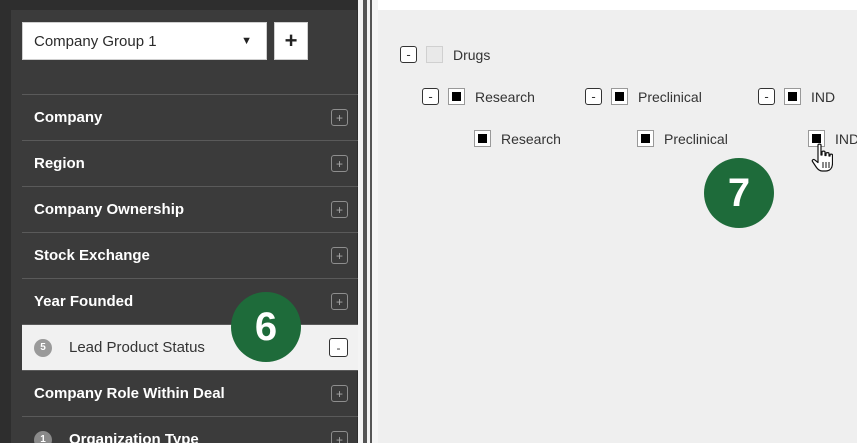 This screenshot has height=443, width=857. I want to click on company-group-select-value: Company Group 1, so click(95, 41).